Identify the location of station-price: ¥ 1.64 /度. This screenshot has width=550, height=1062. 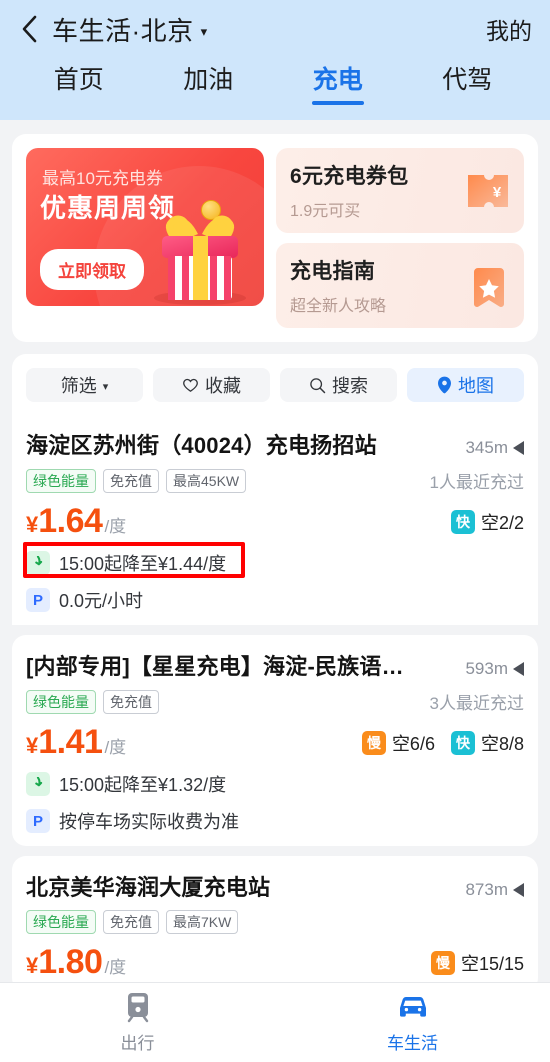
(238, 521).